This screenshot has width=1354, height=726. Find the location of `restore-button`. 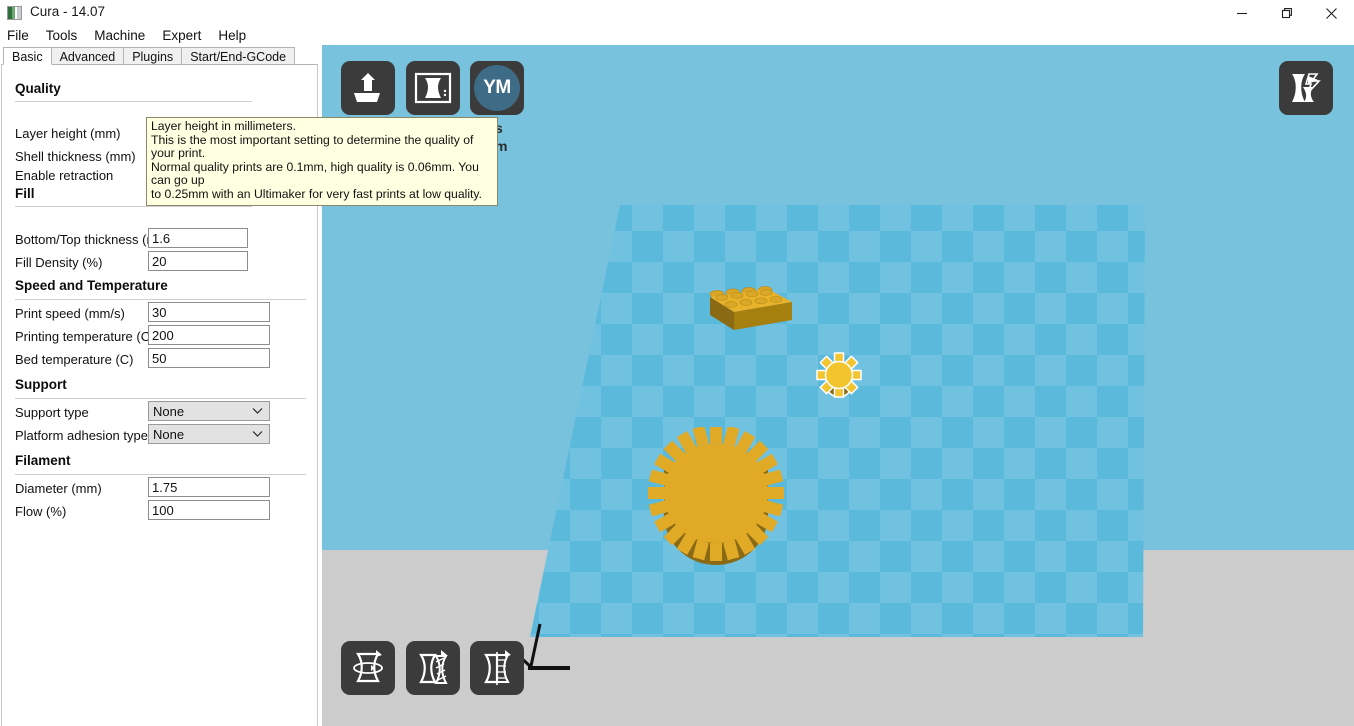

restore-button is located at coordinates (1286, 13).